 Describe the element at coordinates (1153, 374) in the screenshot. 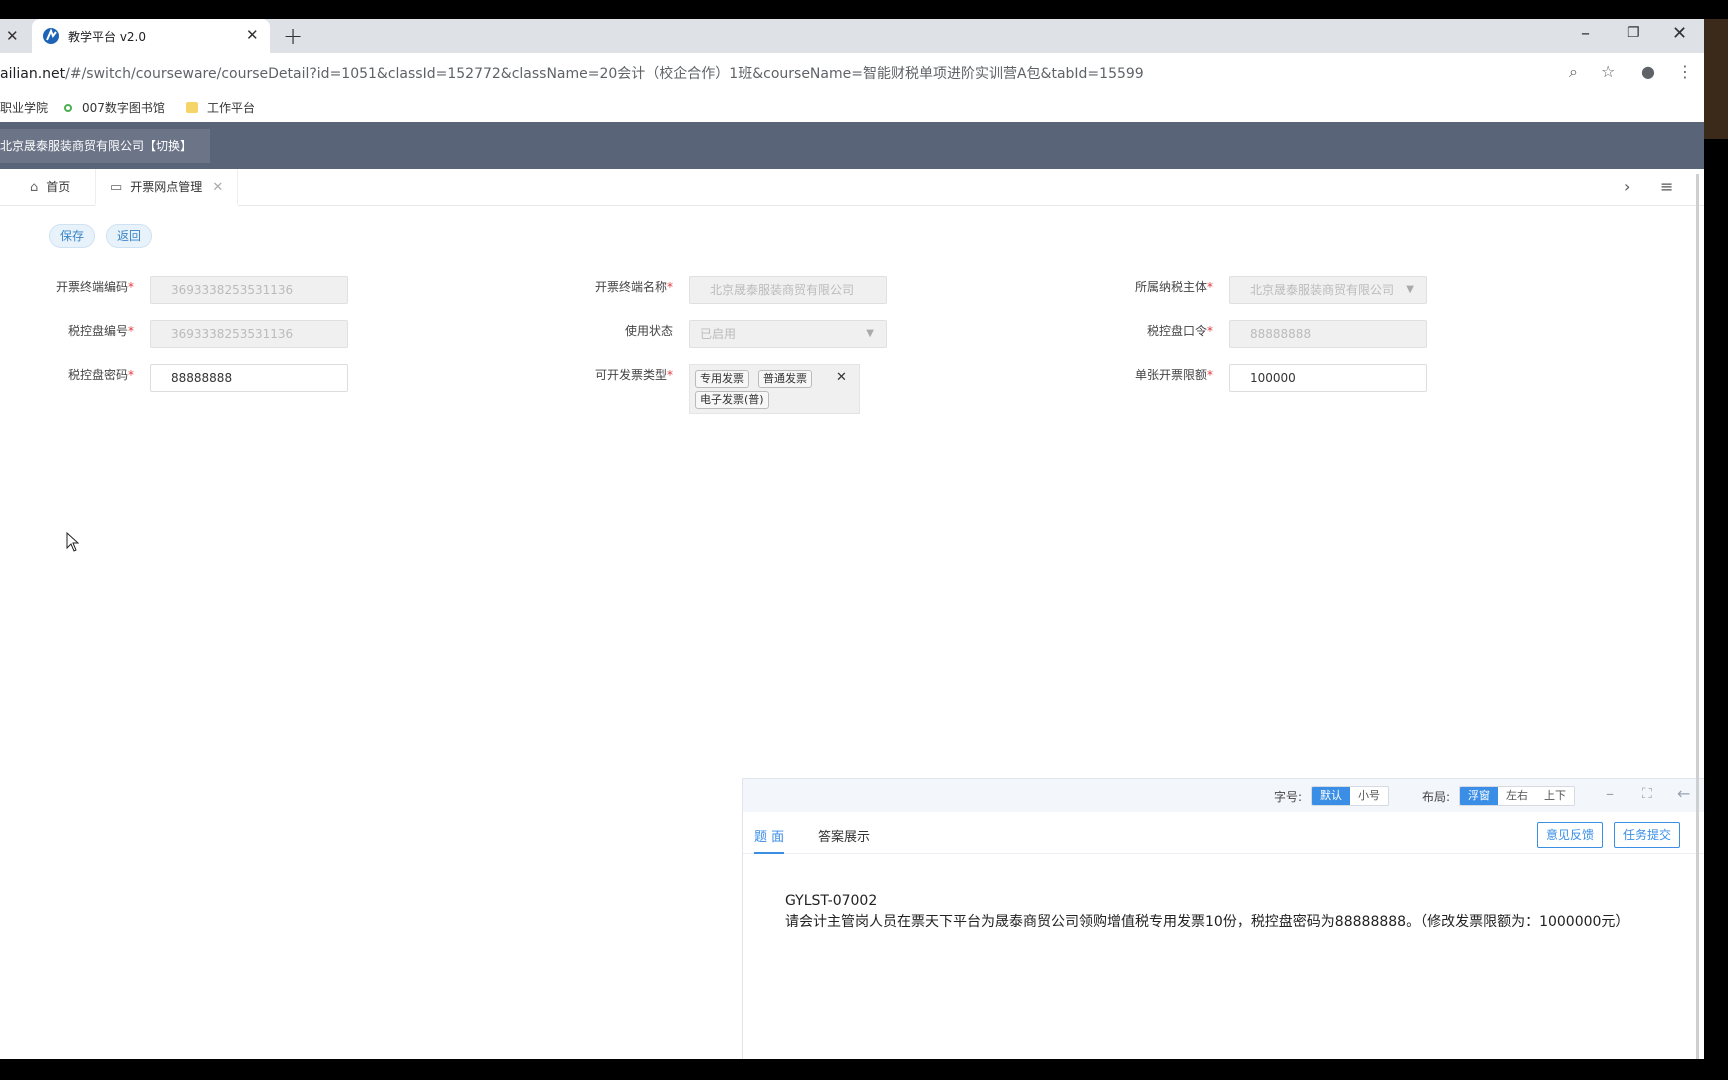

I see `limit-label: 单张开票限额*` at that location.